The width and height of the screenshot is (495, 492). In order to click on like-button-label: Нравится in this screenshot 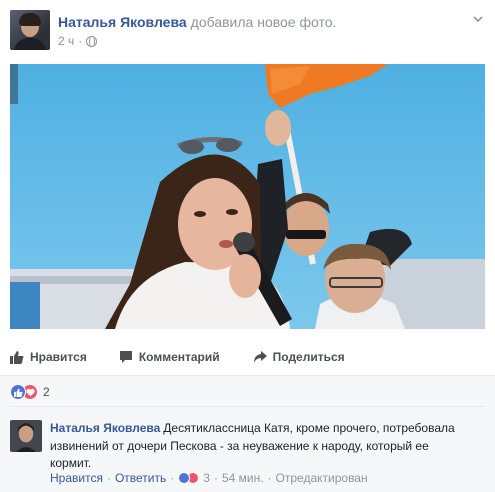, I will do `click(58, 357)`.